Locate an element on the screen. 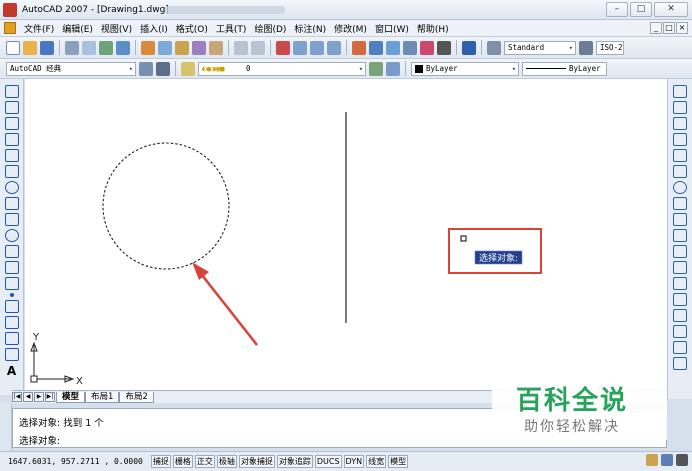 The image size is (692, 471). communication-center-icon is located at coordinates (652, 460).